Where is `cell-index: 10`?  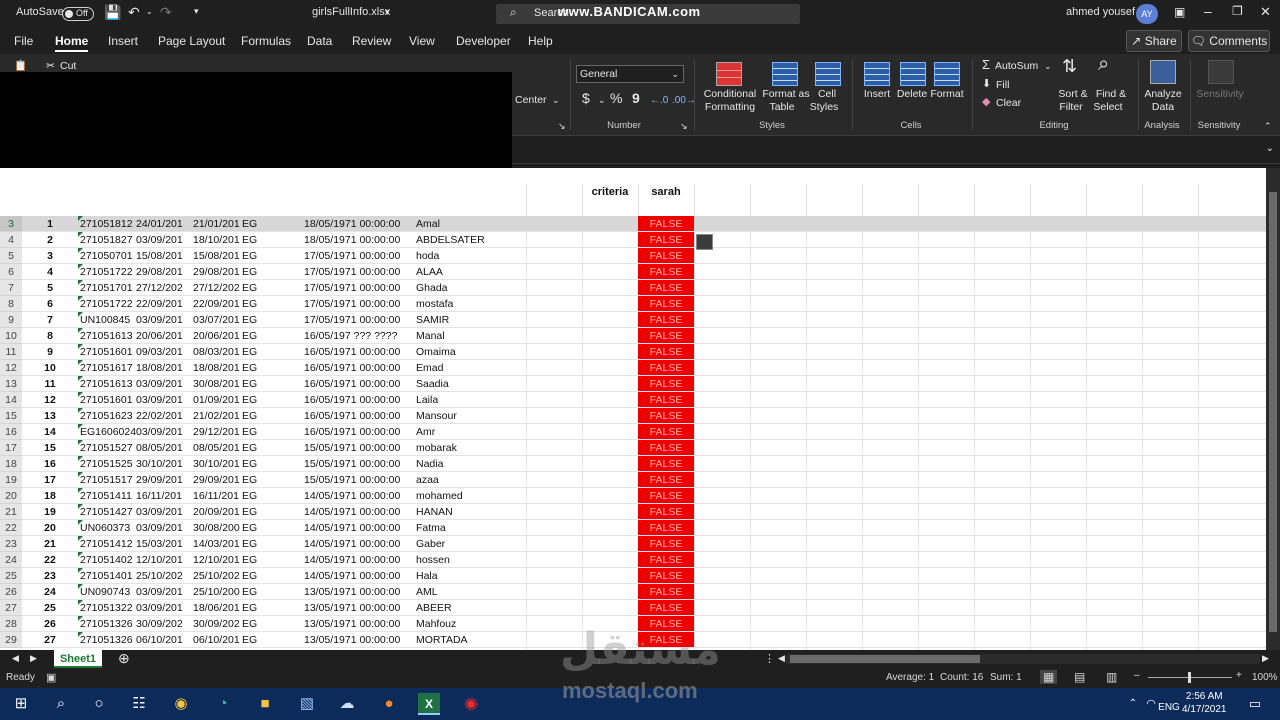
cell-index: 10 is located at coordinates (50, 368).